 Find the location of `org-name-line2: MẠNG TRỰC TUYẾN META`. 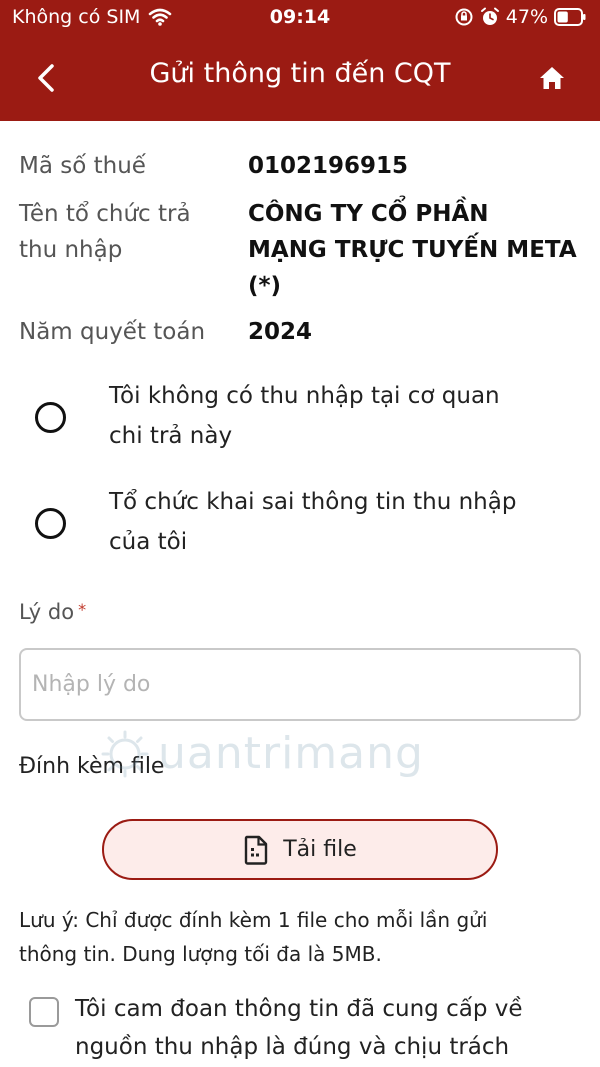

org-name-line2: MẠNG TRỰC TUYẾN META is located at coordinates (412, 250).